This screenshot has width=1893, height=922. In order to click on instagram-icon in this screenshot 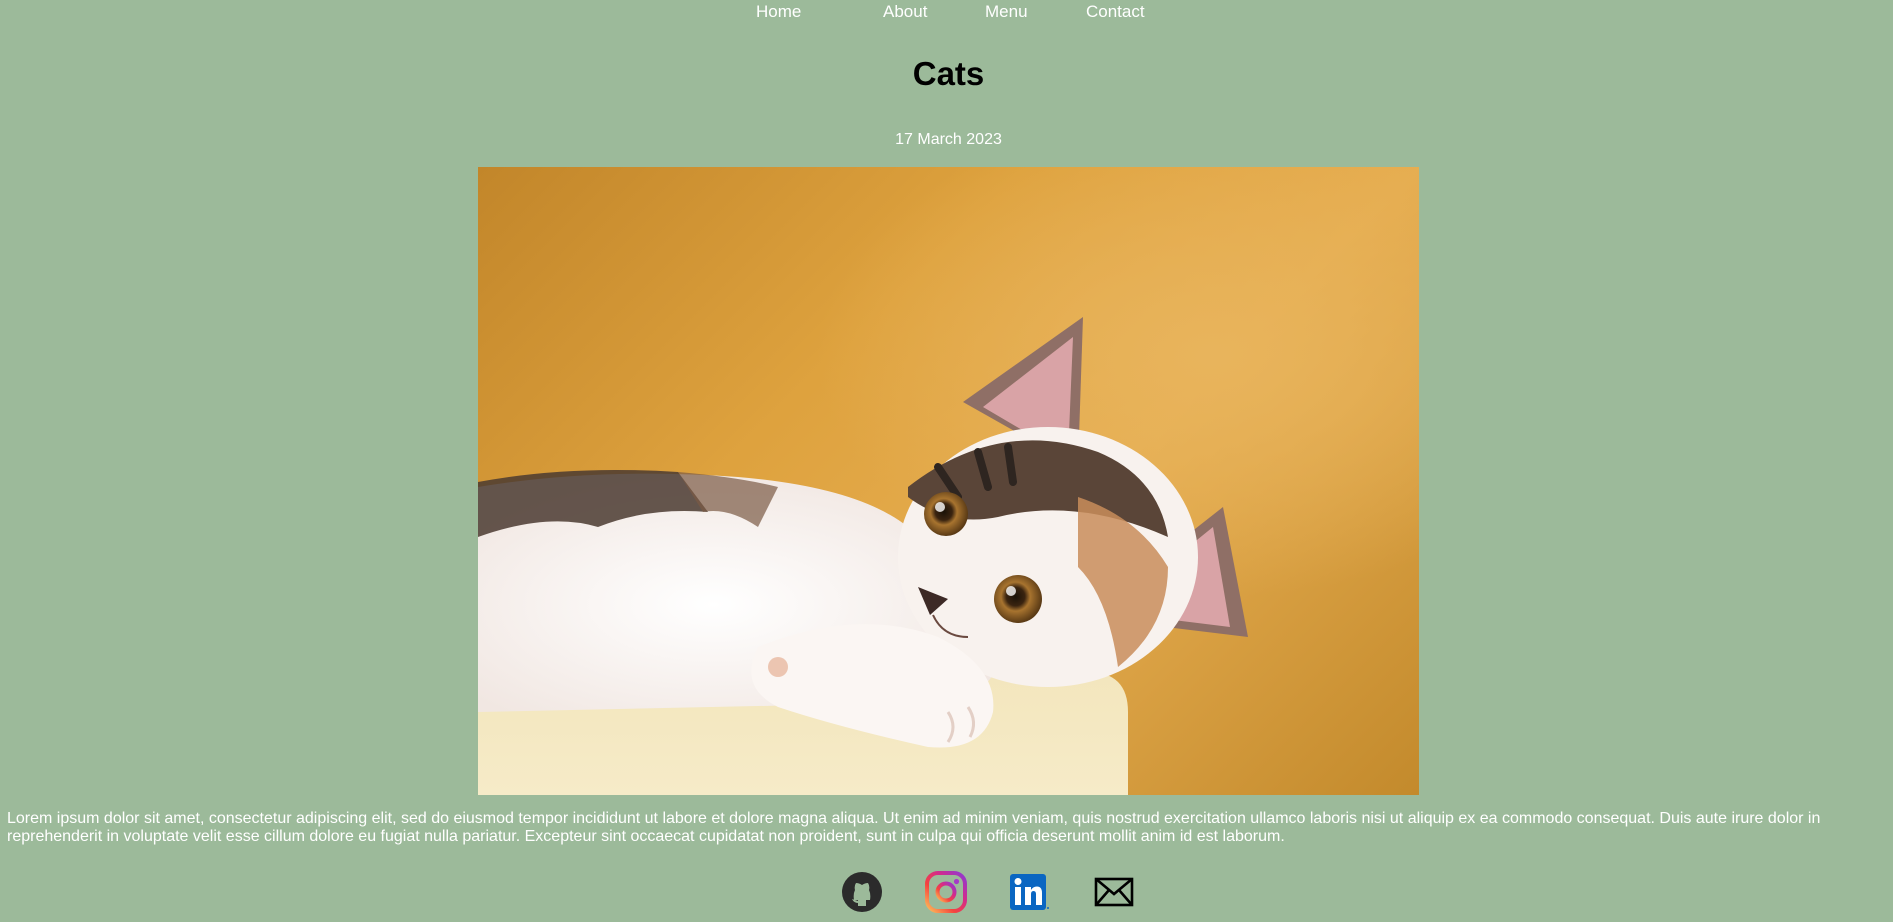, I will do `click(946, 892)`.